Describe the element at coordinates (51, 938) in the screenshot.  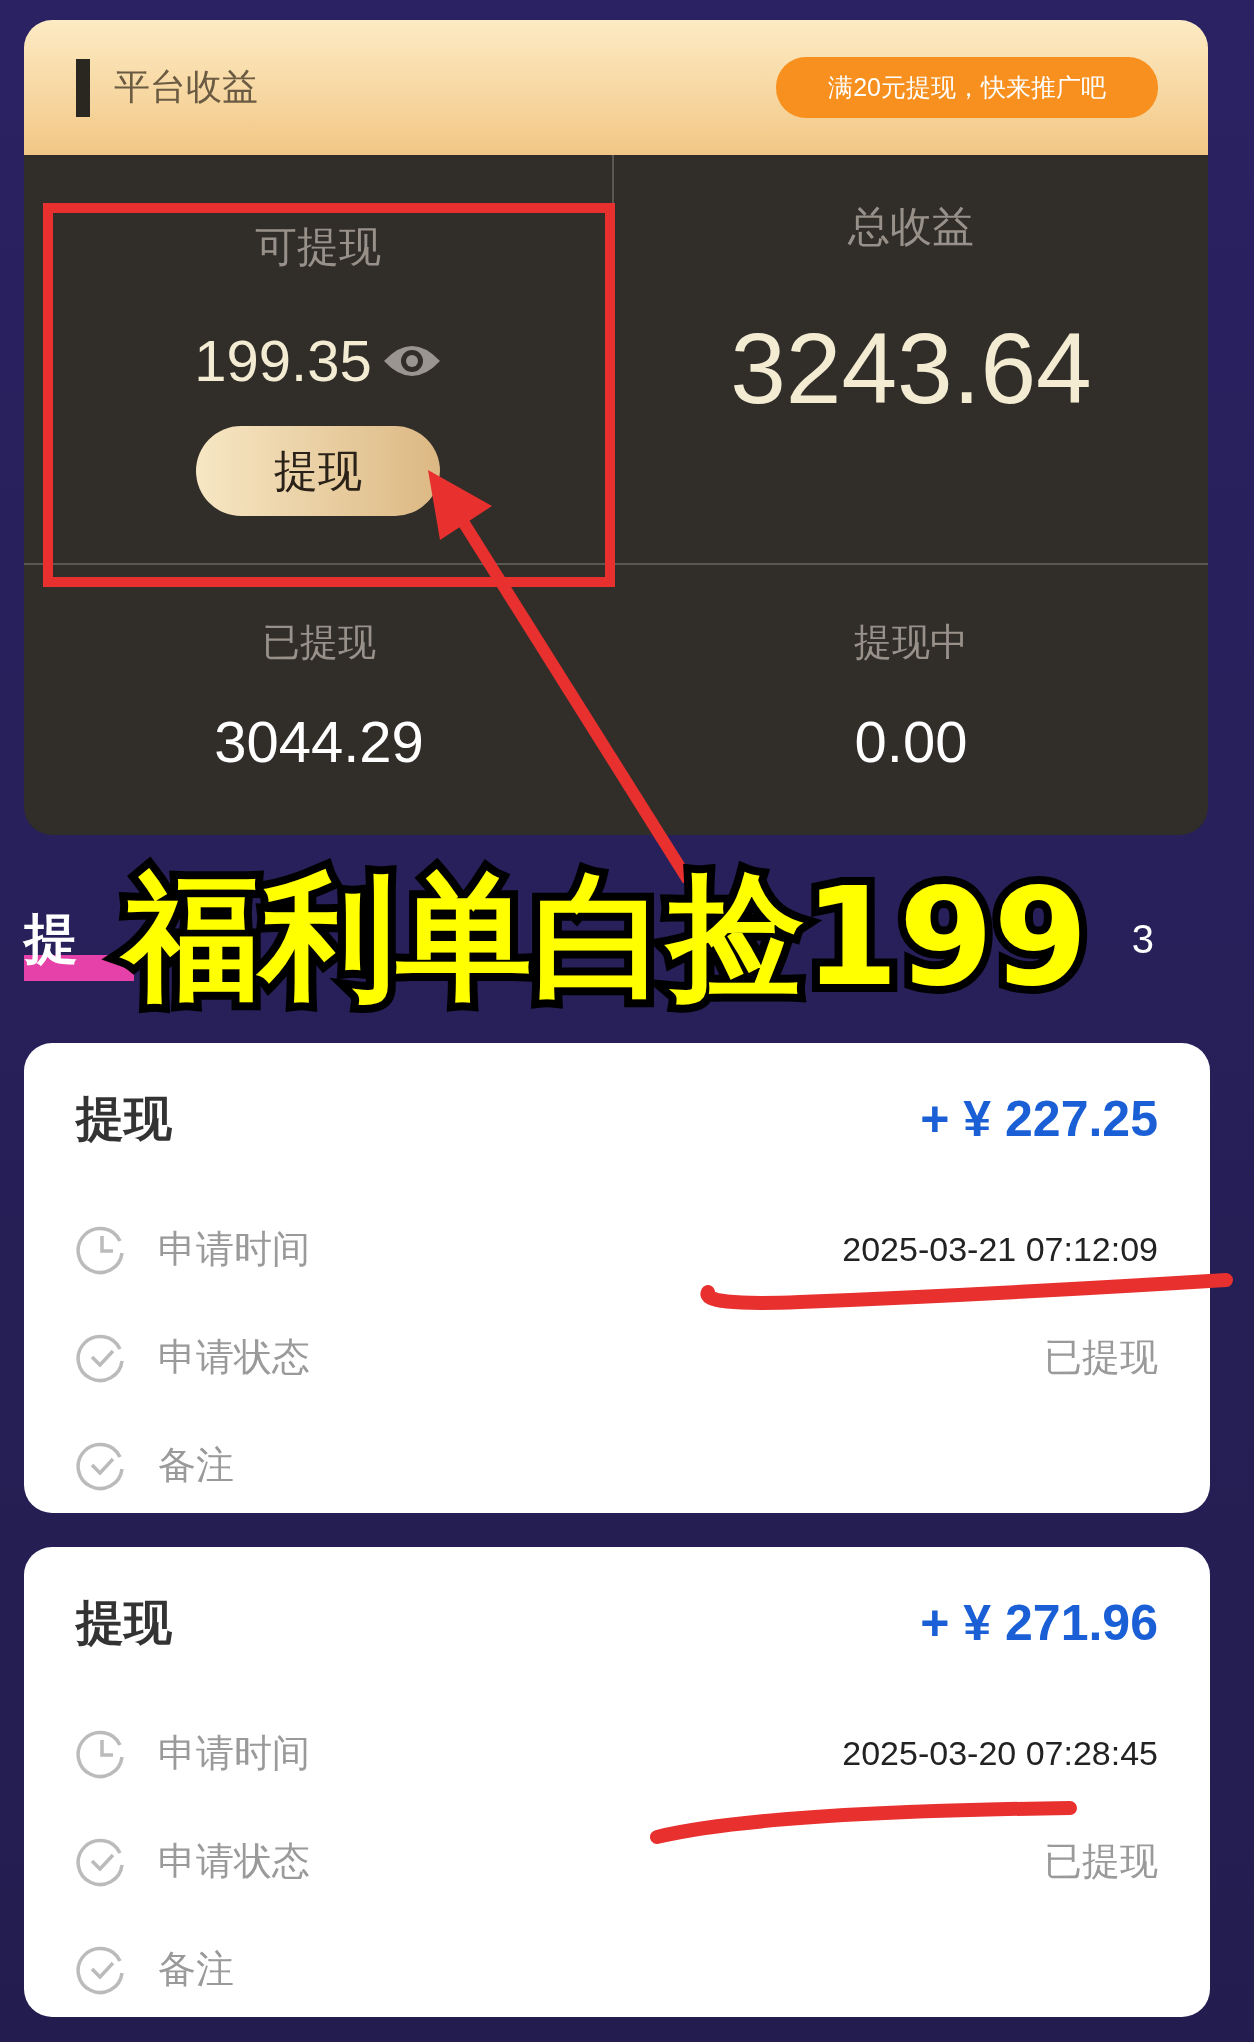
I see `section-title: 提` at that location.